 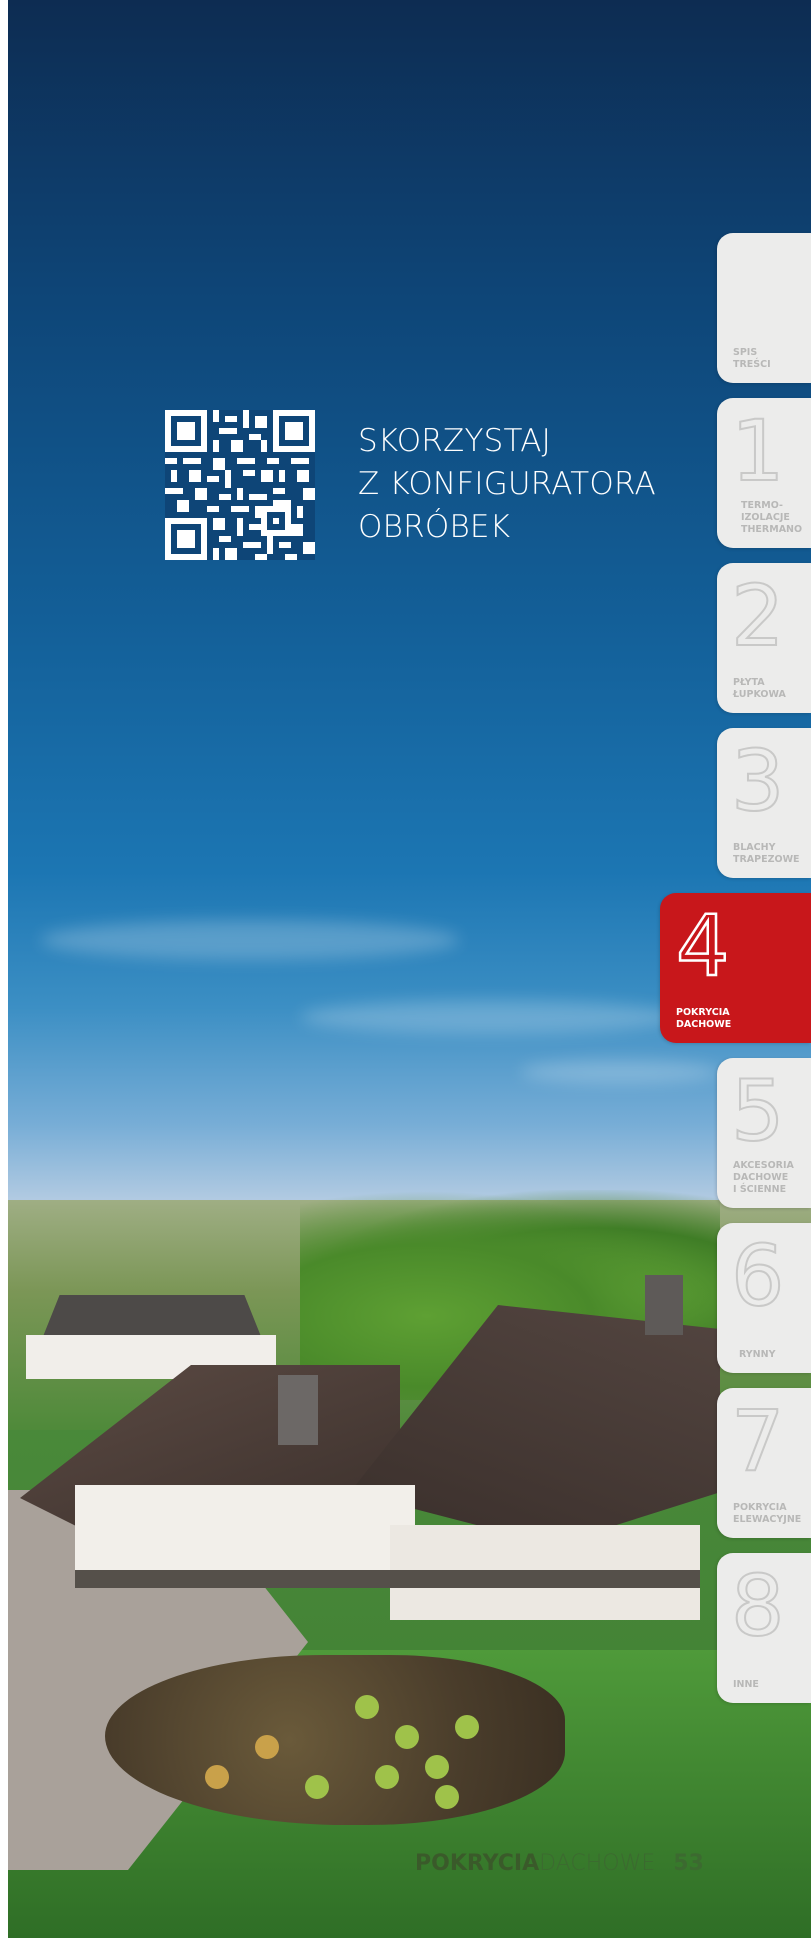 I want to click on cta-line: OBRÓBEK, so click(x=434, y=527).